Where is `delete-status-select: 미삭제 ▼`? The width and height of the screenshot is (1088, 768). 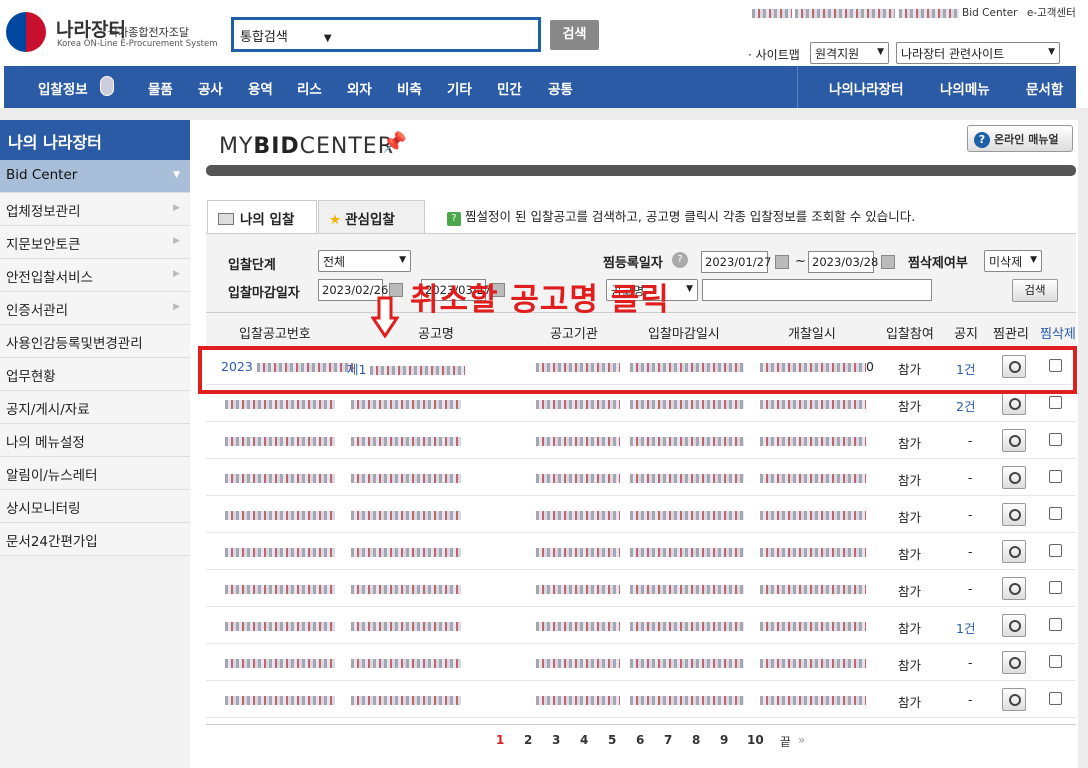 delete-status-select: 미삭제 ▼ is located at coordinates (1013, 261).